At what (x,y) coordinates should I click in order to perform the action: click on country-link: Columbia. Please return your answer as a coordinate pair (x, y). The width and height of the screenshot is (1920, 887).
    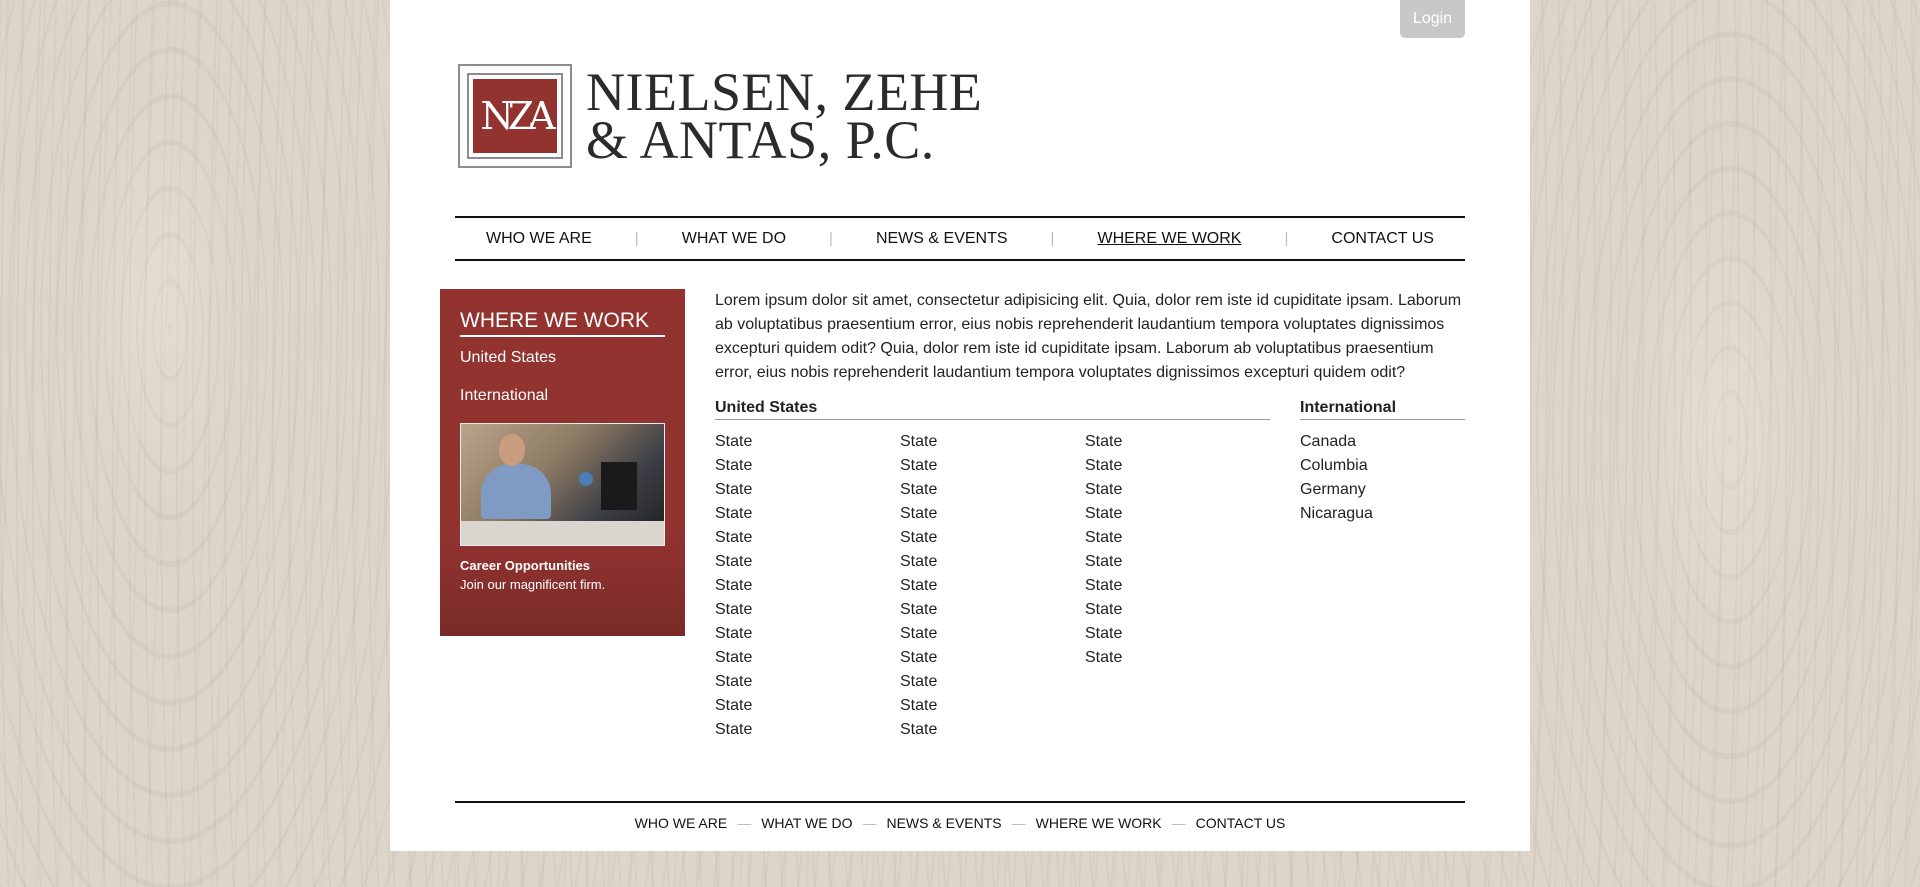
    Looking at the image, I should click on (1382, 466).